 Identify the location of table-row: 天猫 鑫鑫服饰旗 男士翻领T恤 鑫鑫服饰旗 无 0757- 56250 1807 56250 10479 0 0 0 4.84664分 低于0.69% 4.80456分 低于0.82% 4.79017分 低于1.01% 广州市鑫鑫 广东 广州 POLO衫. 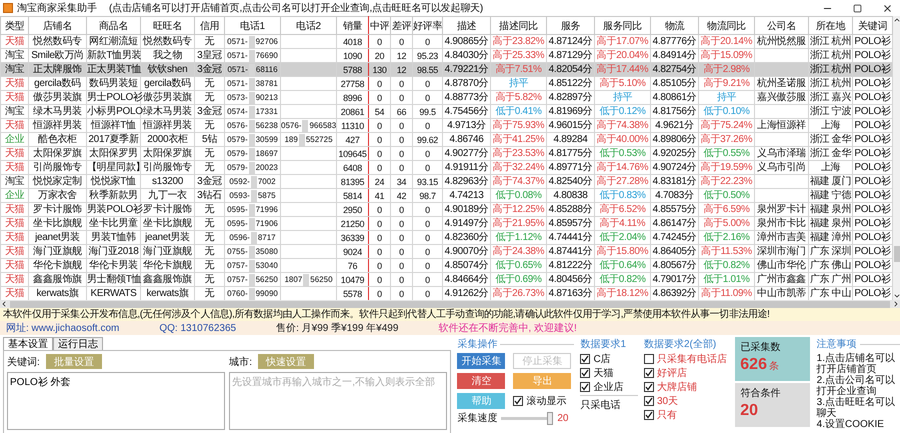
(446, 279).